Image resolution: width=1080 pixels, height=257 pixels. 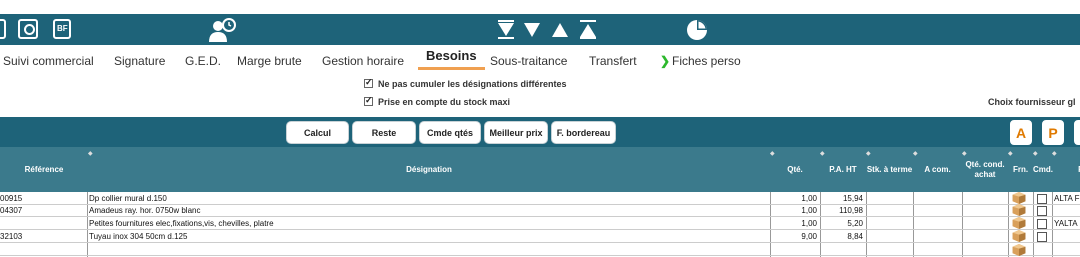 What do you see at coordinates (451, 55) in the screenshot?
I see `tab-besoins: Besoins` at bounding box center [451, 55].